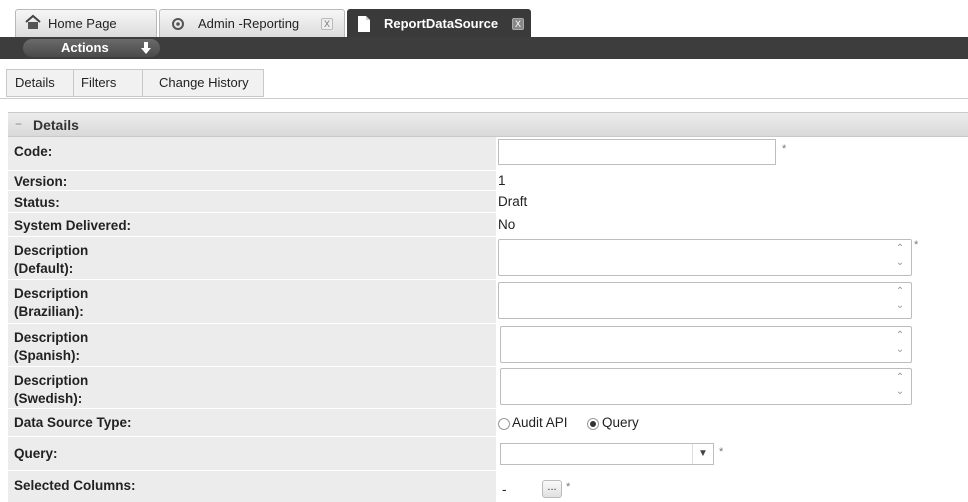 The image size is (968, 502). What do you see at coordinates (488, 486) in the screenshot?
I see `selected-columns-row: Selected Columns: - ... *` at bounding box center [488, 486].